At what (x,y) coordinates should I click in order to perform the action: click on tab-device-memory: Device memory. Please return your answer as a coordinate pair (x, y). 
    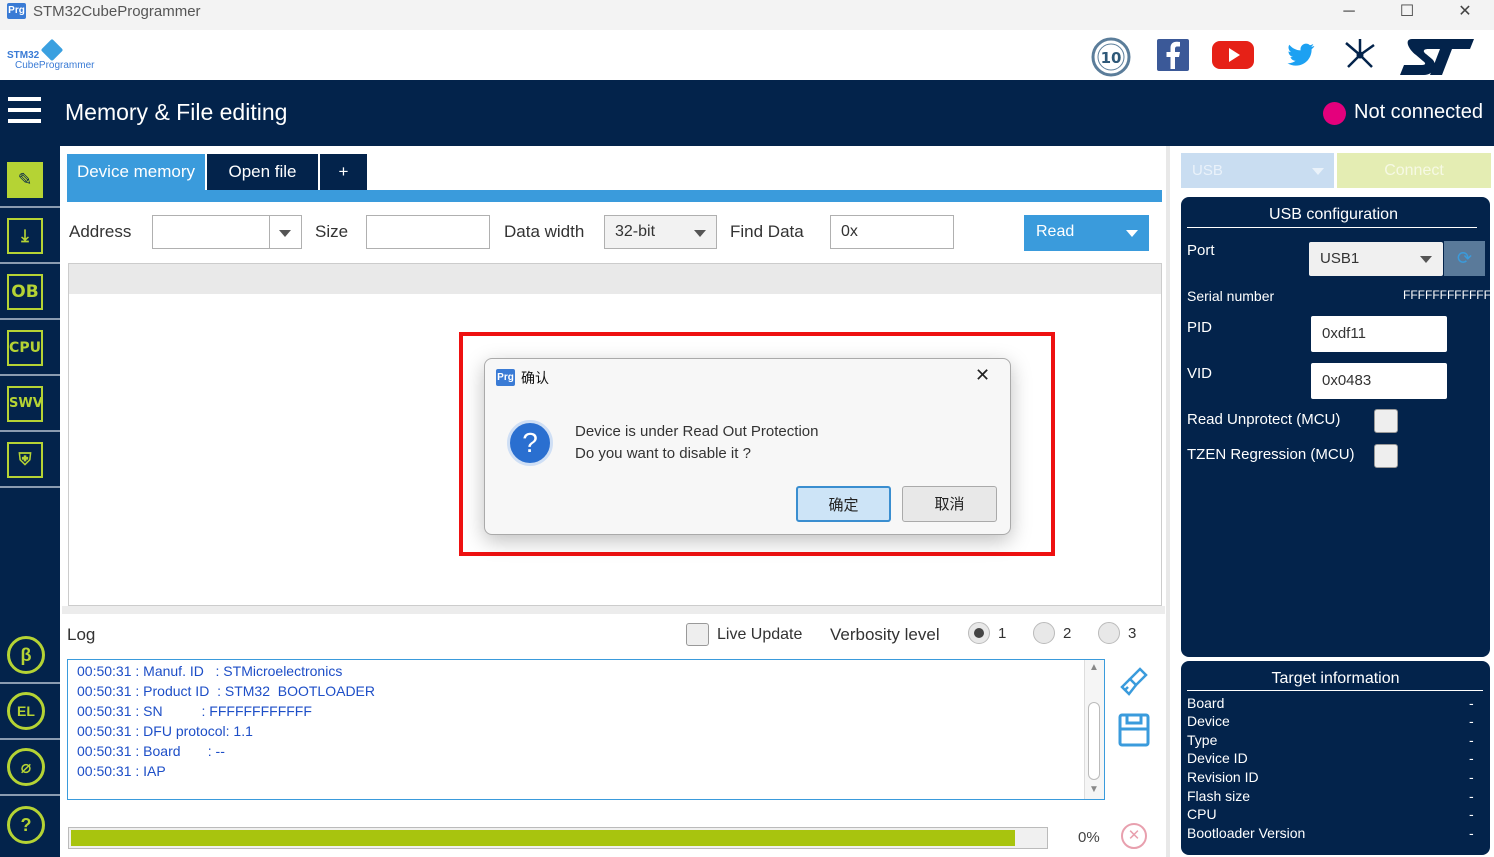
    Looking at the image, I should click on (136, 172).